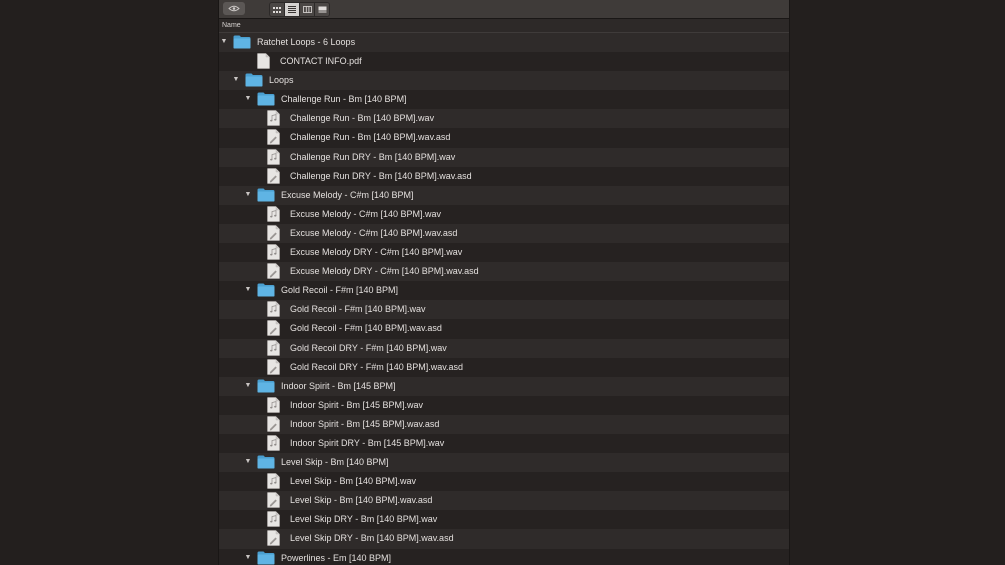  I want to click on folder-row: ▼ Level Skip - Bm [140 BPM], so click(504, 463).